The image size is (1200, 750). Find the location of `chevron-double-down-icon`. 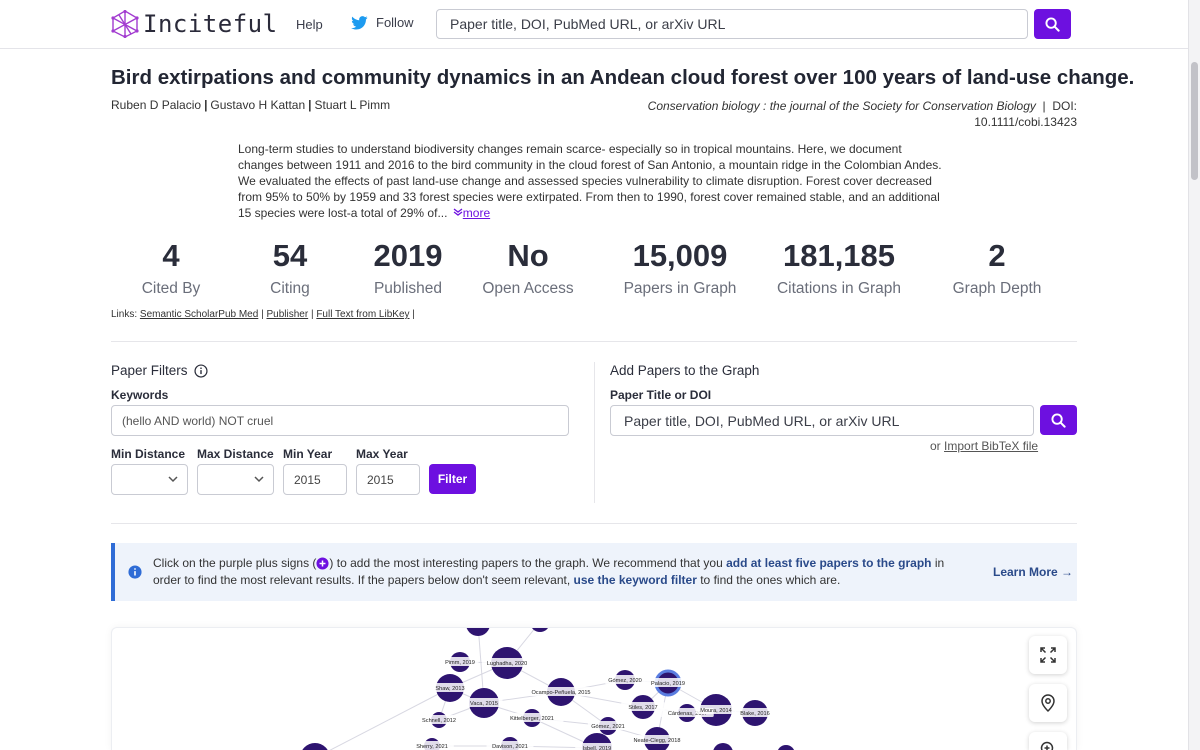

chevron-double-down-icon is located at coordinates (458, 212).